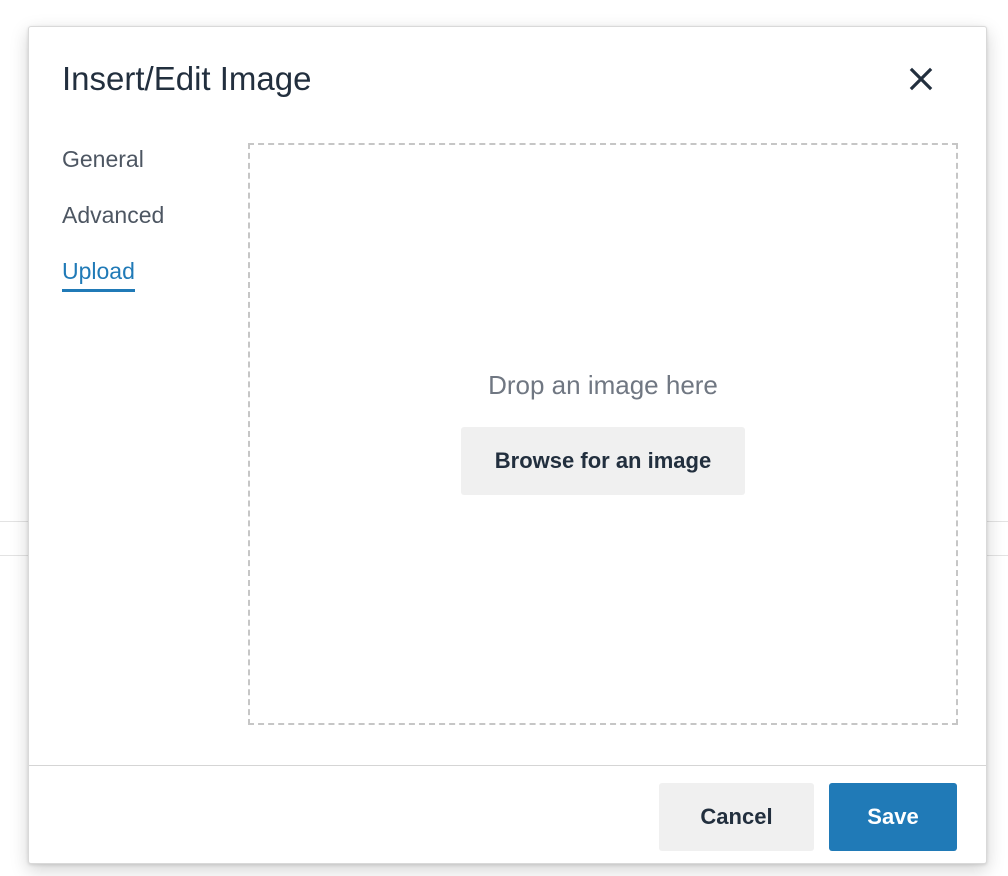 This screenshot has height=876, width=1008. Describe the element at coordinates (603, 385) in the screenshot. I see `dropzone-message: Drop an image here` at that location.